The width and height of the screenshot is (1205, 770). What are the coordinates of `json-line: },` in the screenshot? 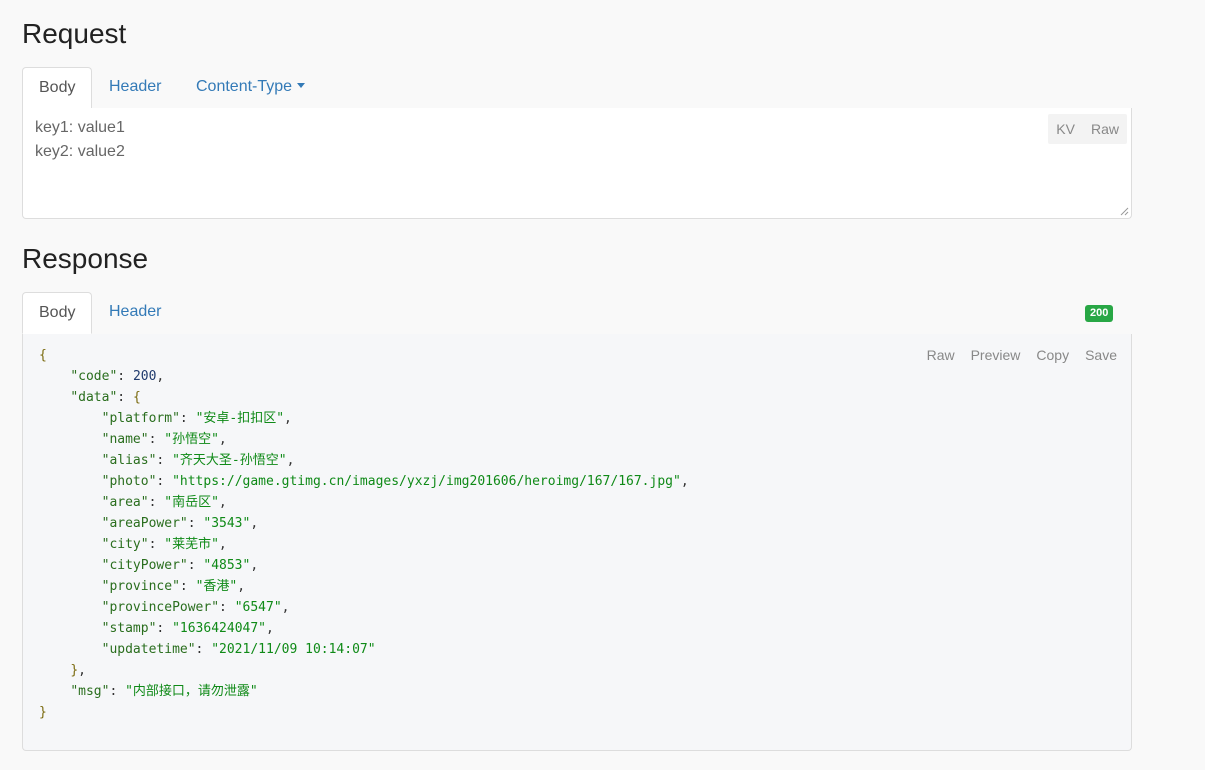 It's located at (78, 670).